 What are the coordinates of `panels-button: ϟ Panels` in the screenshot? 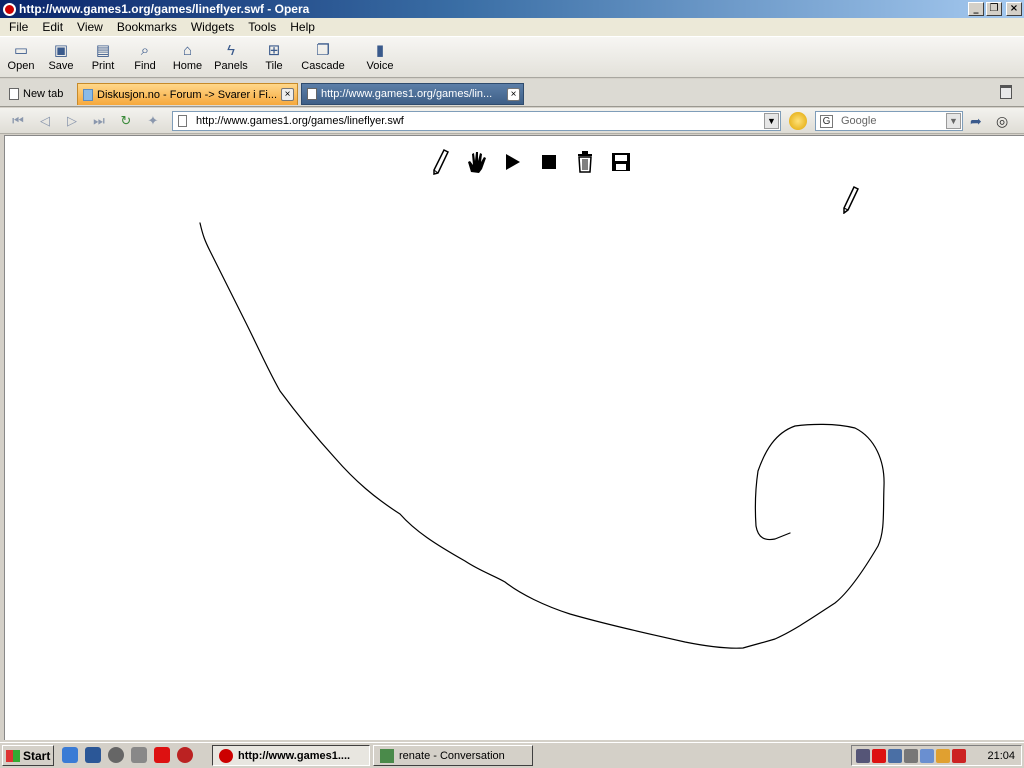 It's located at (231, 57).